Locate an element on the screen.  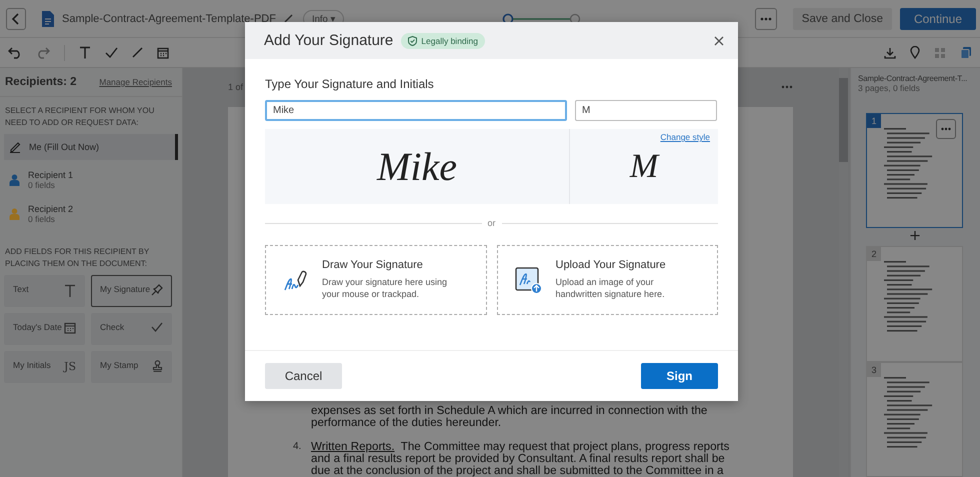
download-icon is located at coordinates (890, 52).